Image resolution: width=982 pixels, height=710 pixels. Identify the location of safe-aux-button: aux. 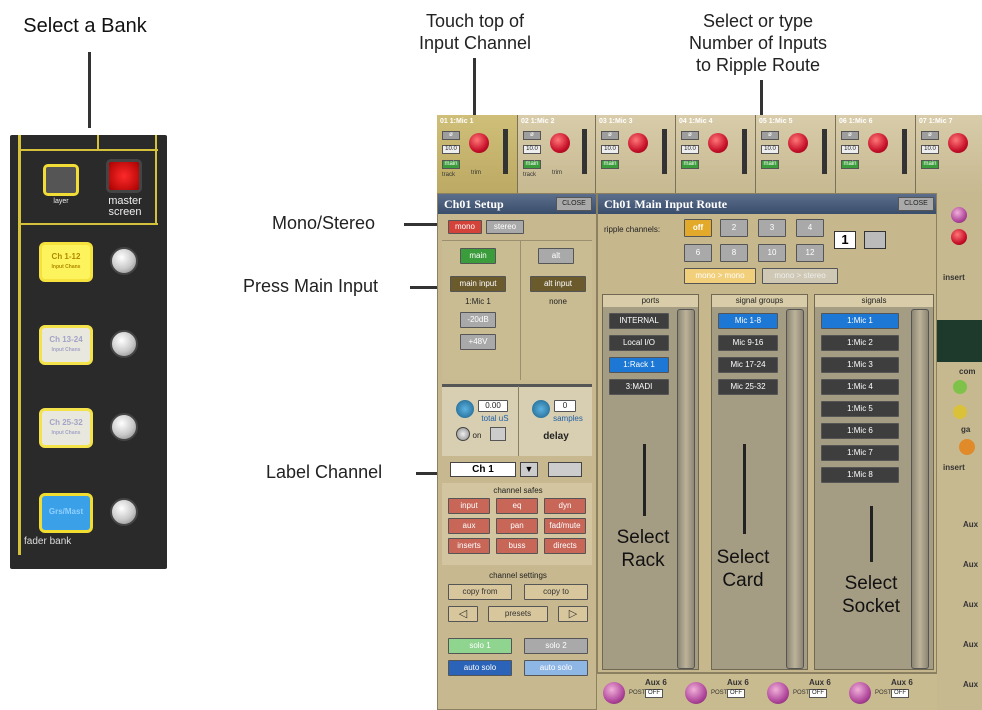
(469, 526).